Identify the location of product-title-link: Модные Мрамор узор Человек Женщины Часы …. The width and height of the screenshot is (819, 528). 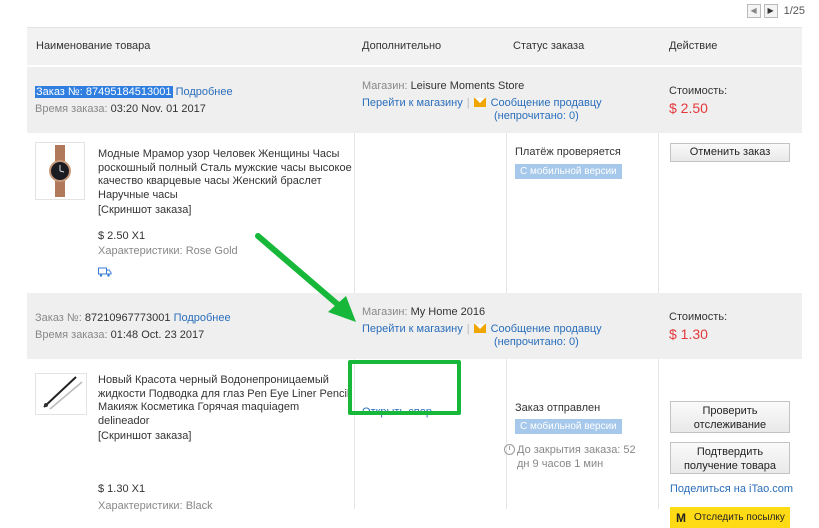
(225, 175).